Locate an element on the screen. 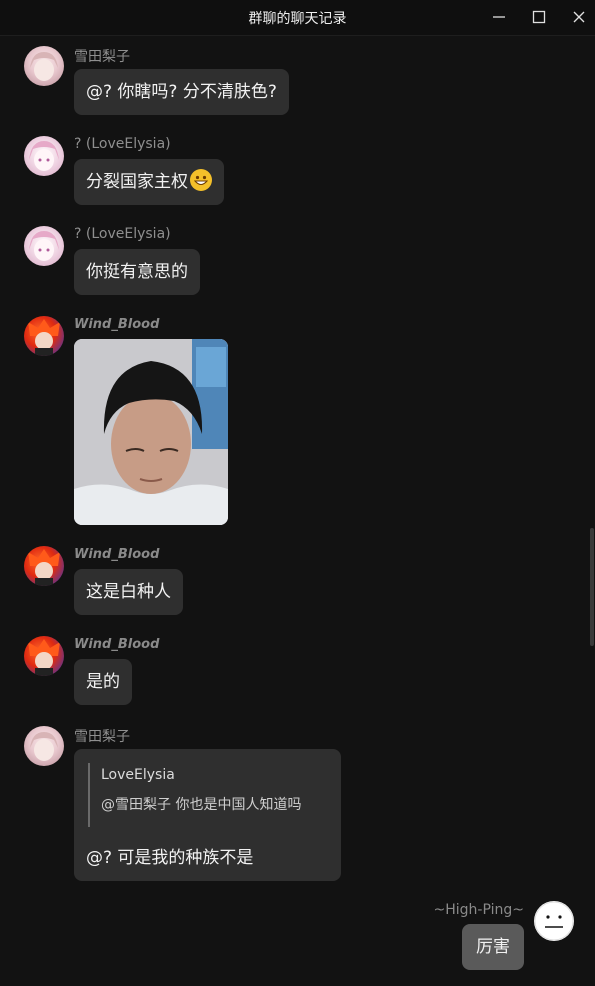  message-bubble: @? 你瞎吗? 分不清肤色? is located at coordinates (181, 92).